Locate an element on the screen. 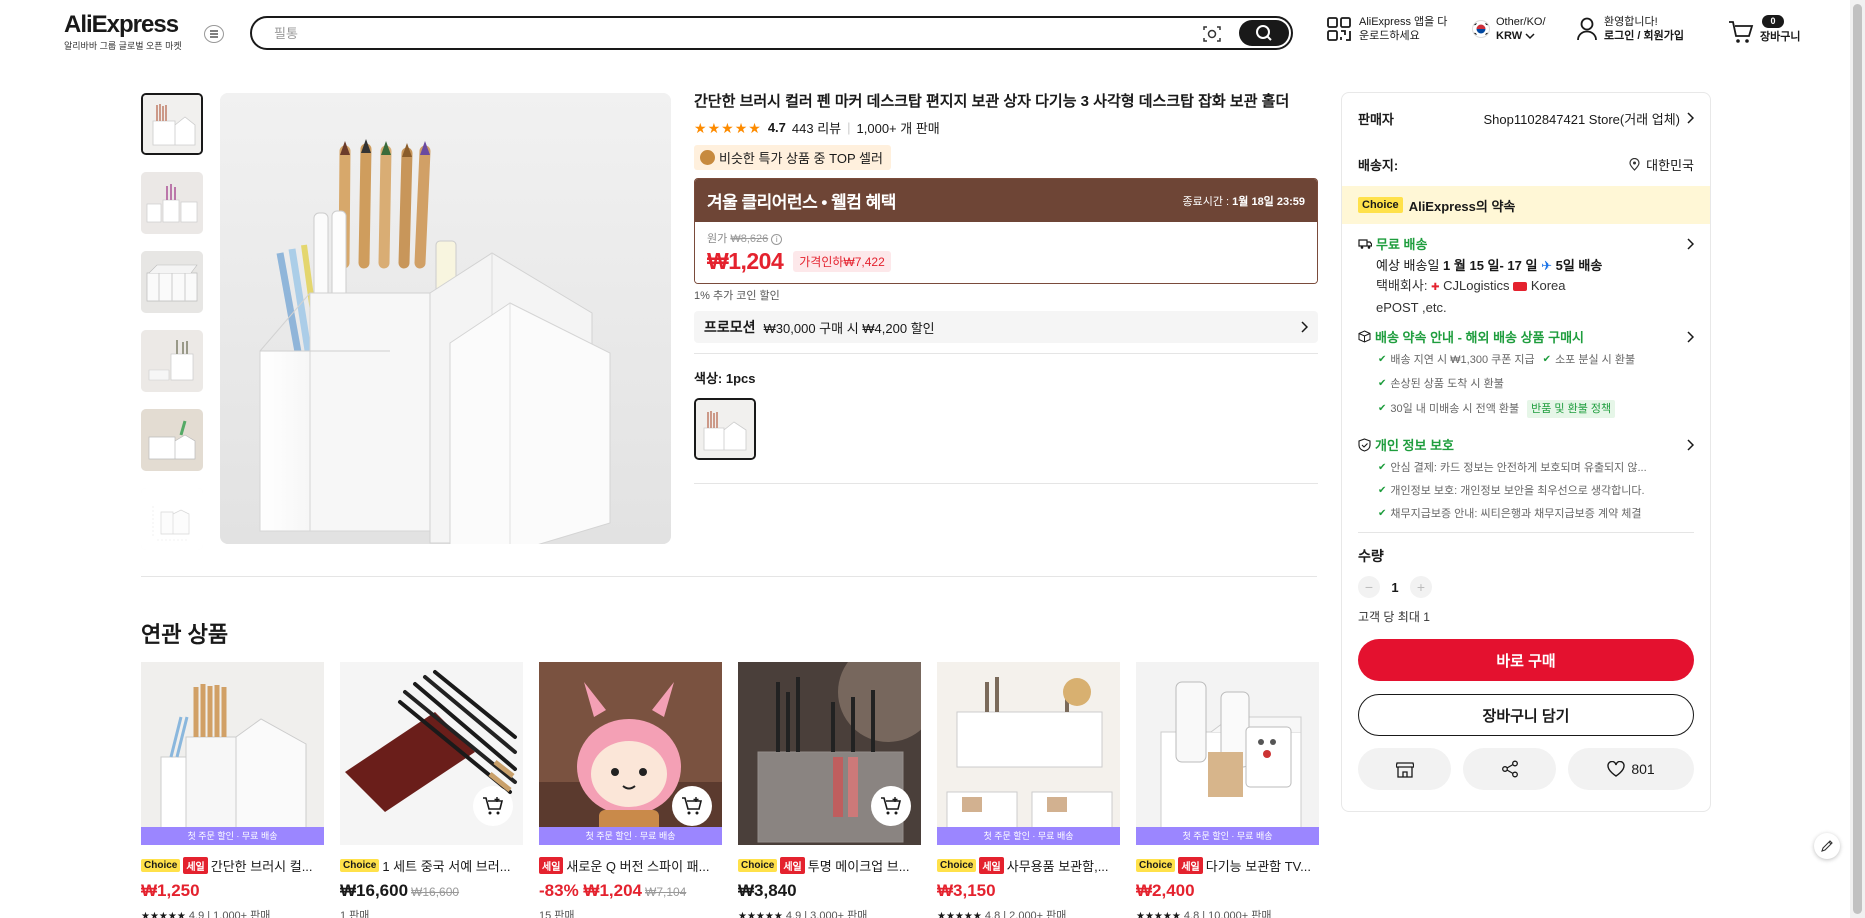  deal-end-time: 종료시간 : 1월 18일 23:59 is located at coordinates (1244, 201).